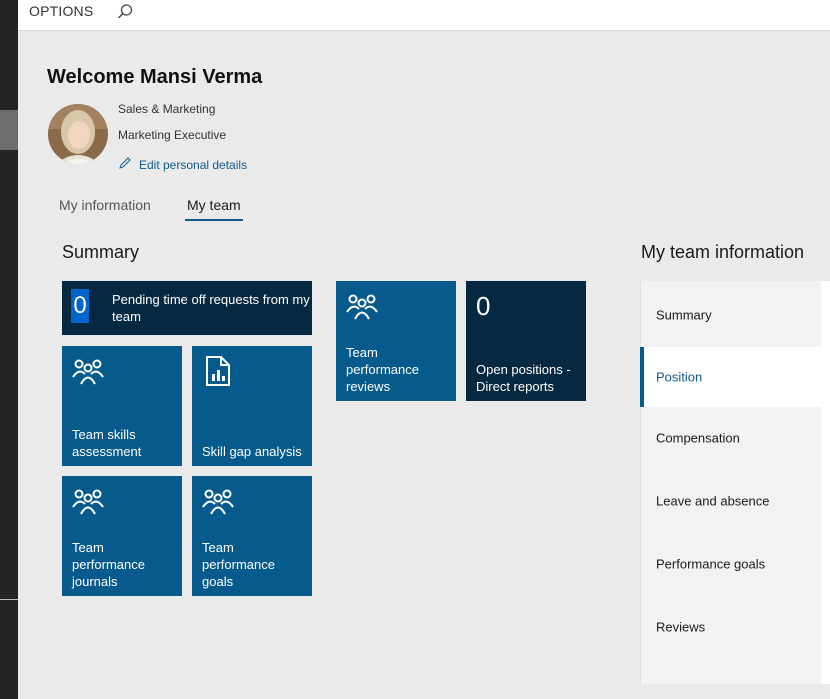 This screenshot has height=699, width=830. Describe the element at coordinates (214, 205) in the screenshot. I see `tab-my-team: My team` at that location.